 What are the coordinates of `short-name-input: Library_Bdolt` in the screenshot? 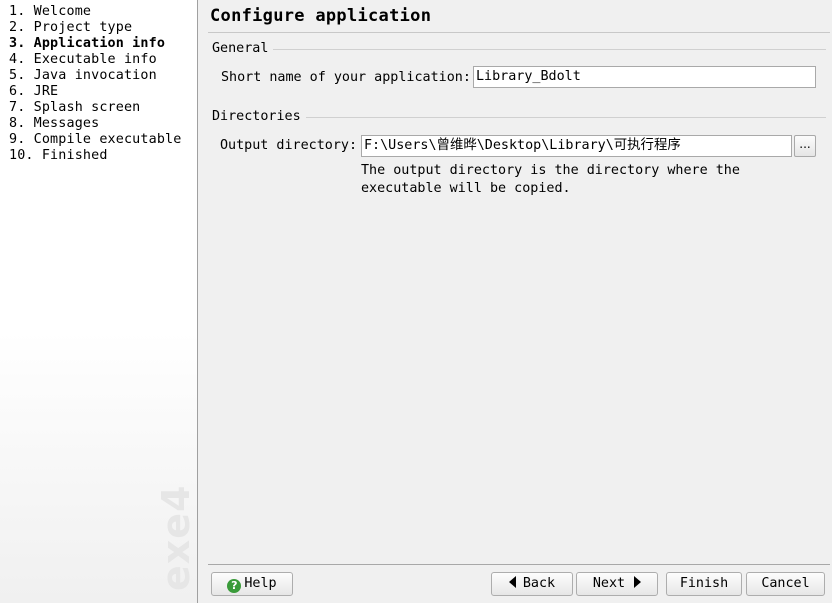 It's located at (644, 77).